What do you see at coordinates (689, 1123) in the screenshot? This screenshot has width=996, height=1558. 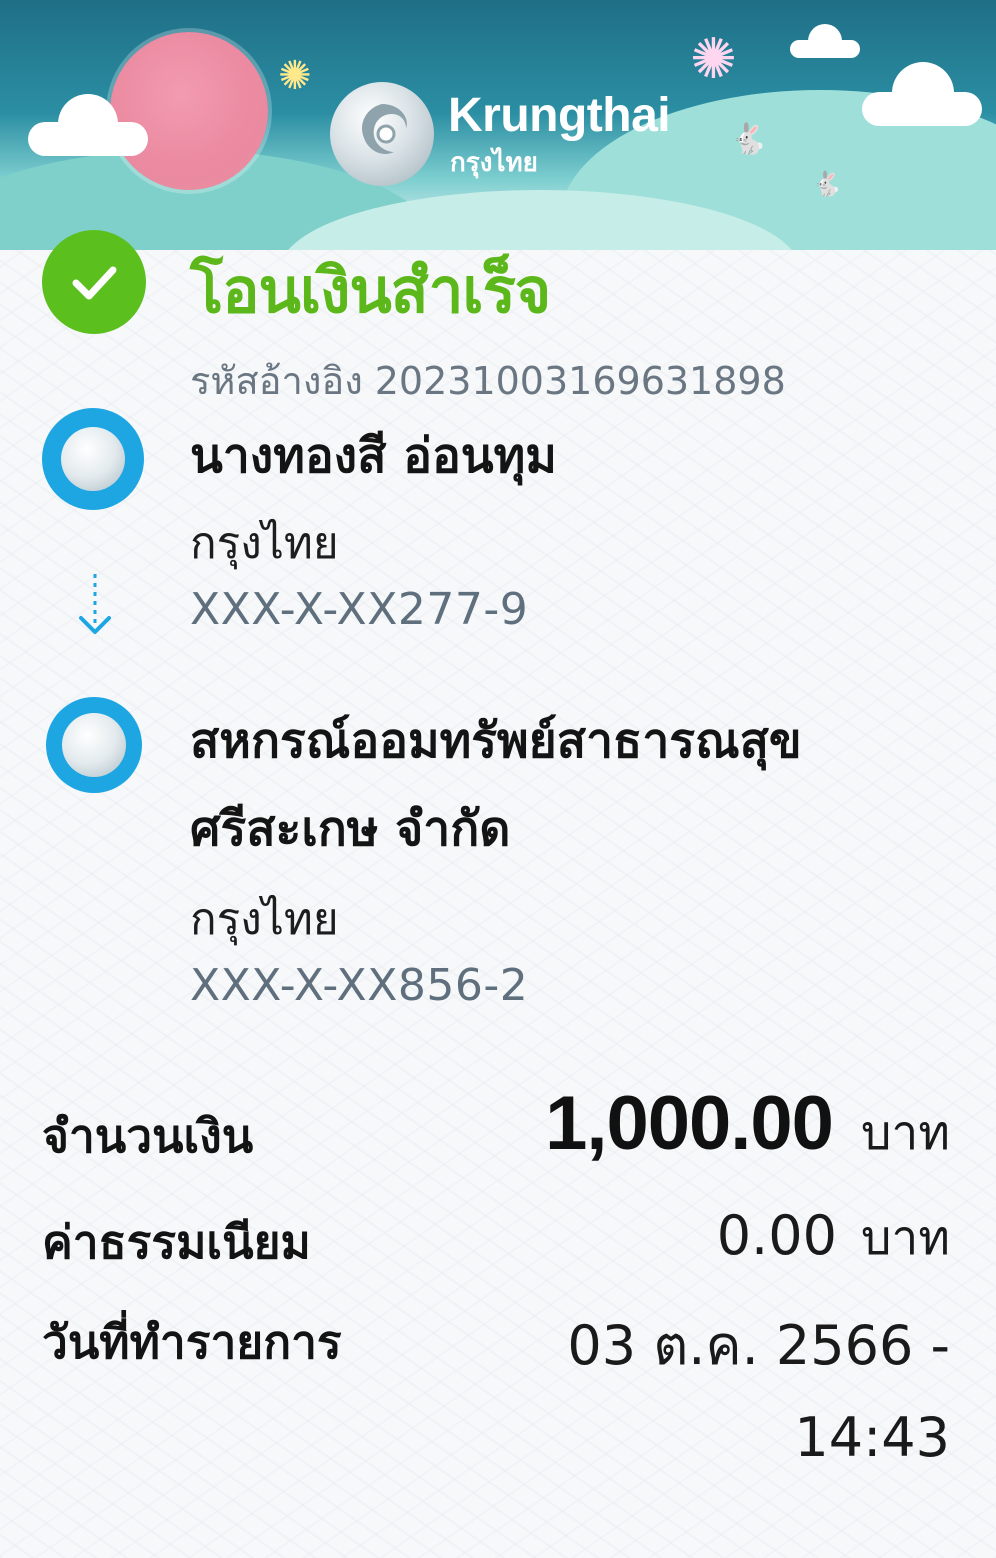 I see `amount-value: 1,000.00` at bounding box center [689, 1123].